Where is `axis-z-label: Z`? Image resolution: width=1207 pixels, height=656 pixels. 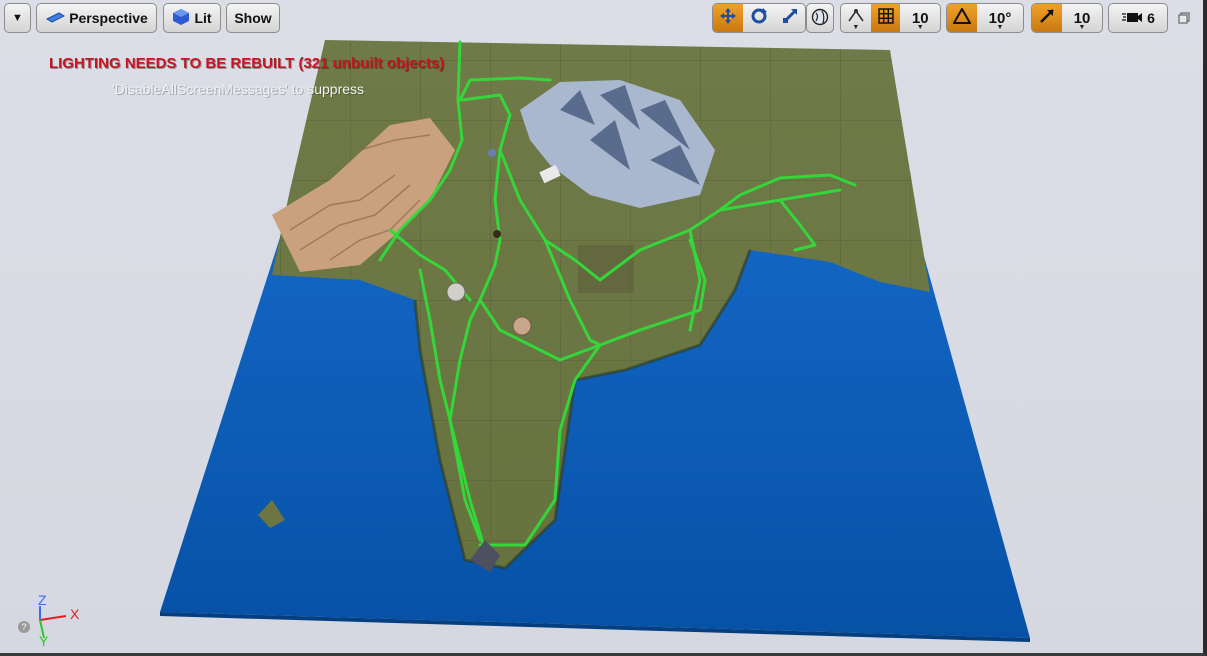 axis-z-label: Z is located at coordinates (42, 600).